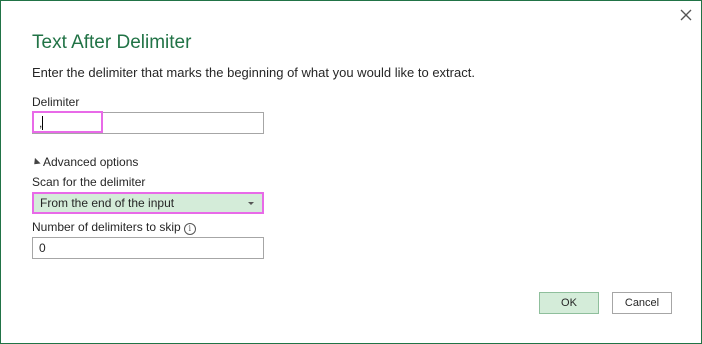  Describe the element at coordinates (642, 303) in the screenshot. I see `cancel-button: Cancel` at that location.